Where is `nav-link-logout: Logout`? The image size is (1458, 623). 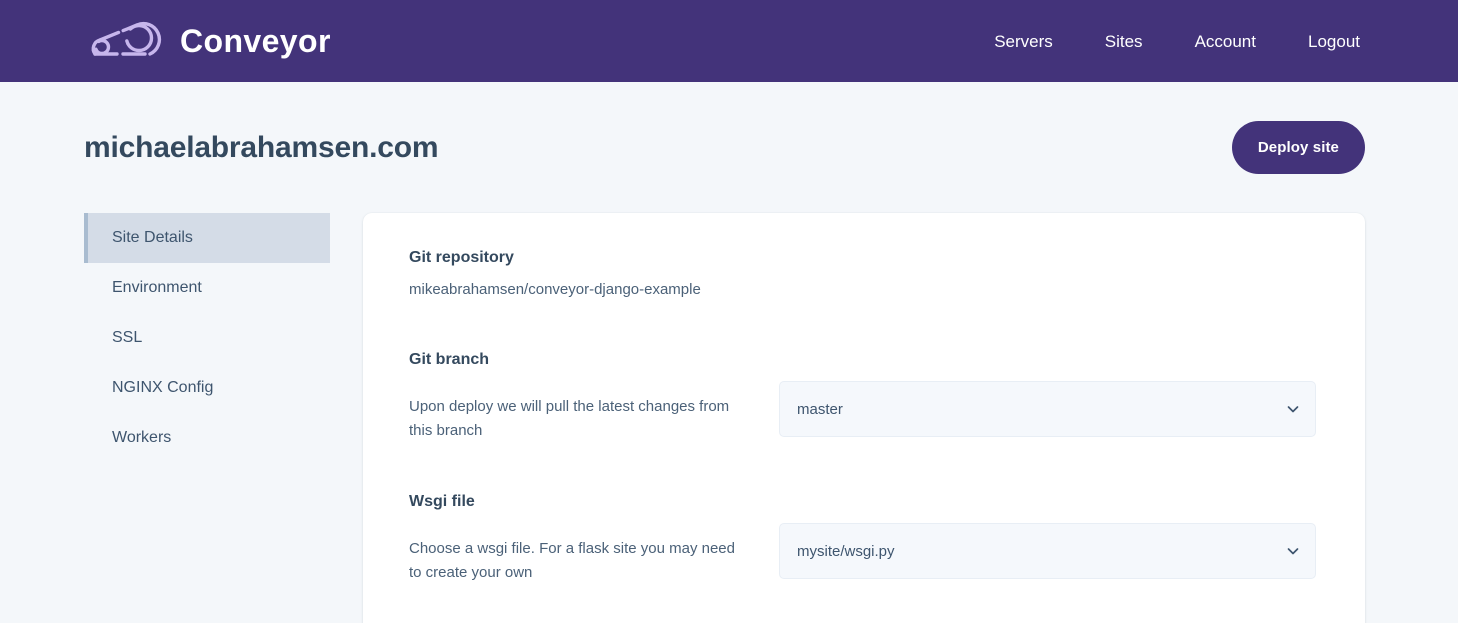 nav-link-logout: Logout is located at coordinates (1334, 41).